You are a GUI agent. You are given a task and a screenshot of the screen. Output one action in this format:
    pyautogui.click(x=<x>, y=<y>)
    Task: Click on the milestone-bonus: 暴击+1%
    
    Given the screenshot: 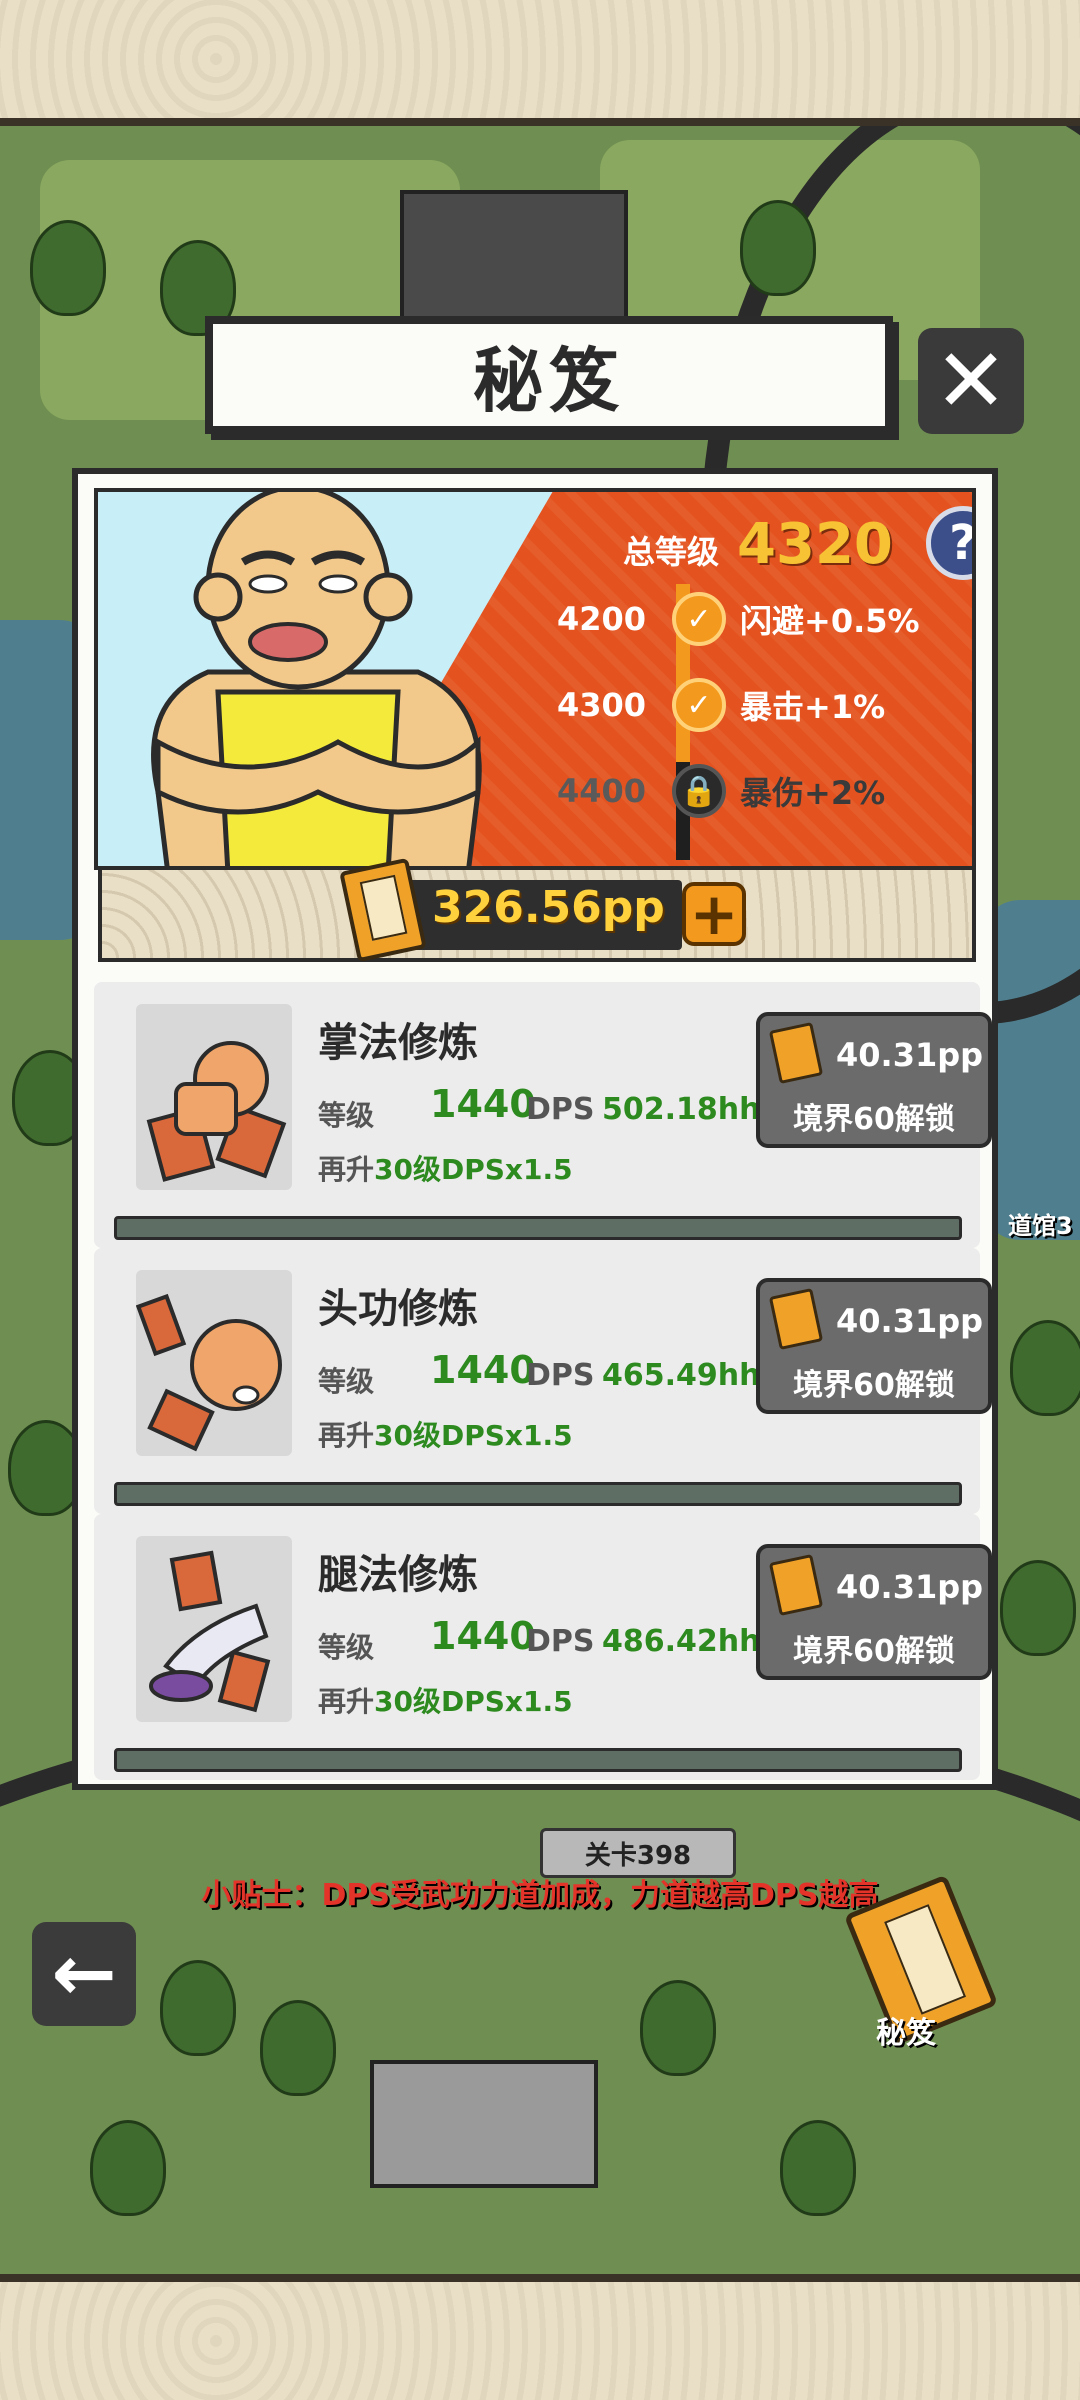 What is the action you would take?
    pyautogui.click(x=813, y=707)
    